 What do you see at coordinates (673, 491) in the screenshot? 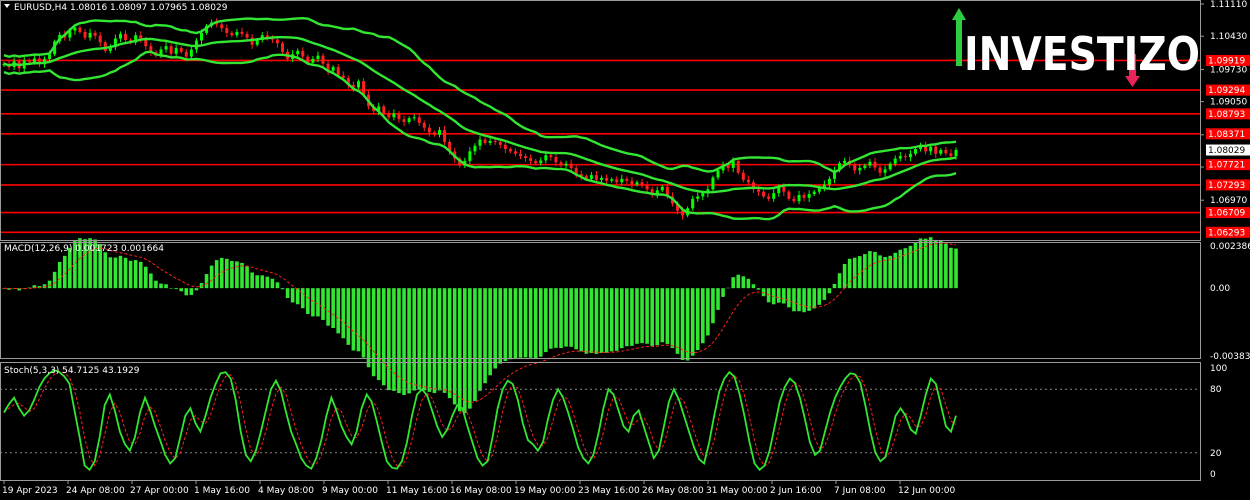
I see `time-axis-label: 26 May 08:00` at bounding box center [673, 491].